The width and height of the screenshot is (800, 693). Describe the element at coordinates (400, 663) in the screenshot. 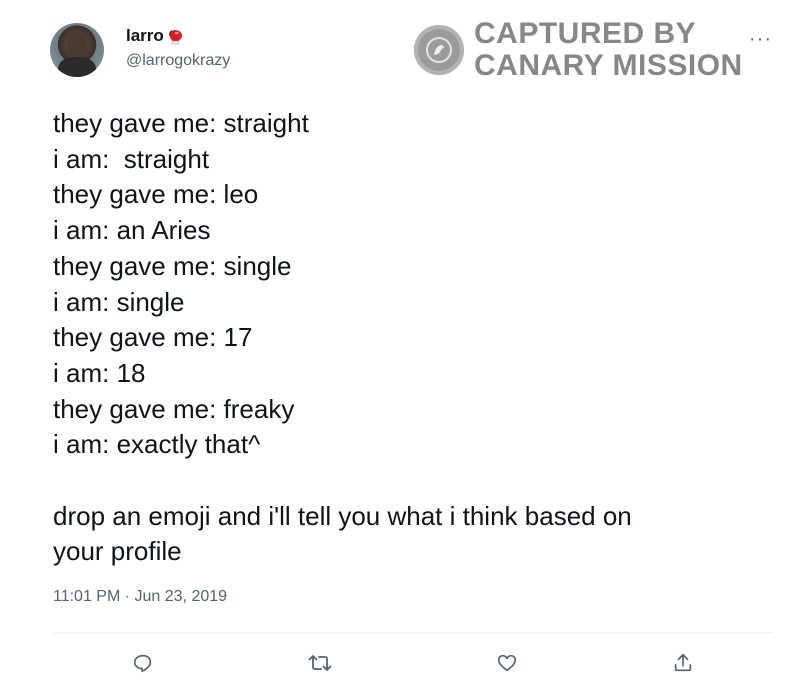

I see `tweet-actions` at that location.